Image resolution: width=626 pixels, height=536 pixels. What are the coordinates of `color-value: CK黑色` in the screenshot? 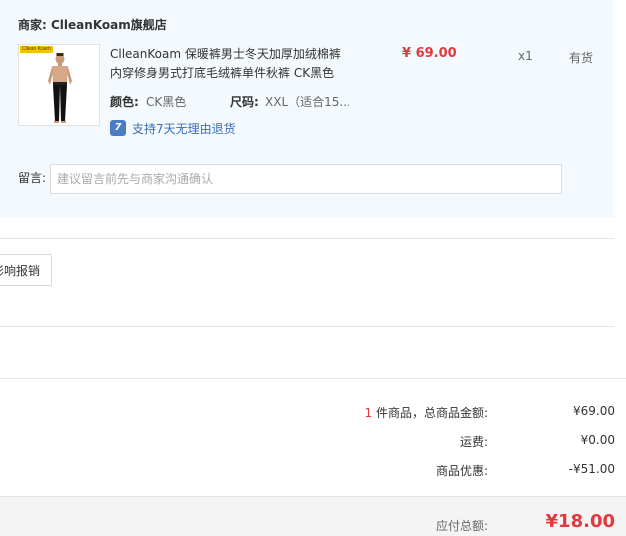 It's located at (166, 102).